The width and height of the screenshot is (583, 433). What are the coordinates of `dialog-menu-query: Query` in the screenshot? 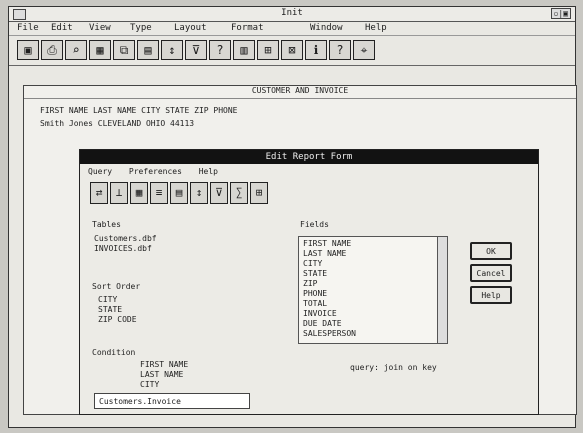 It's located at (100, 171).